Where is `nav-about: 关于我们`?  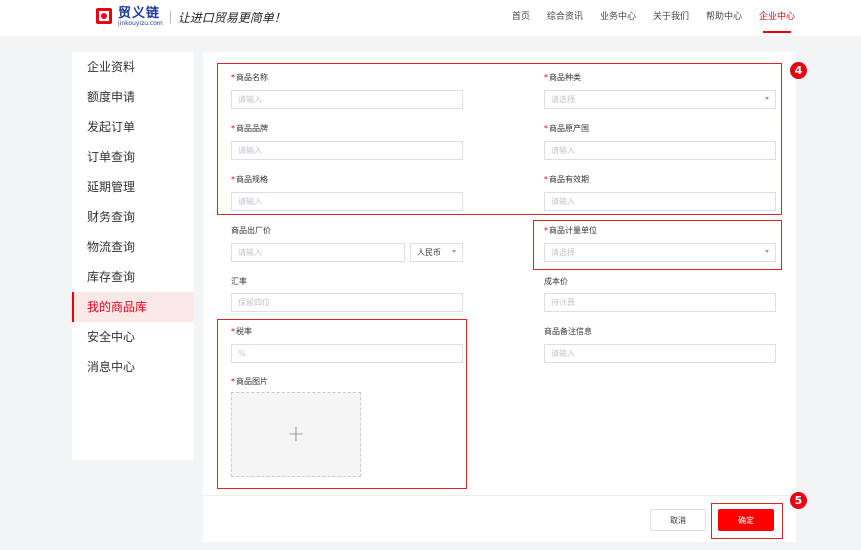
nav-about: 关于我们 is located at coordinates (671, 18).